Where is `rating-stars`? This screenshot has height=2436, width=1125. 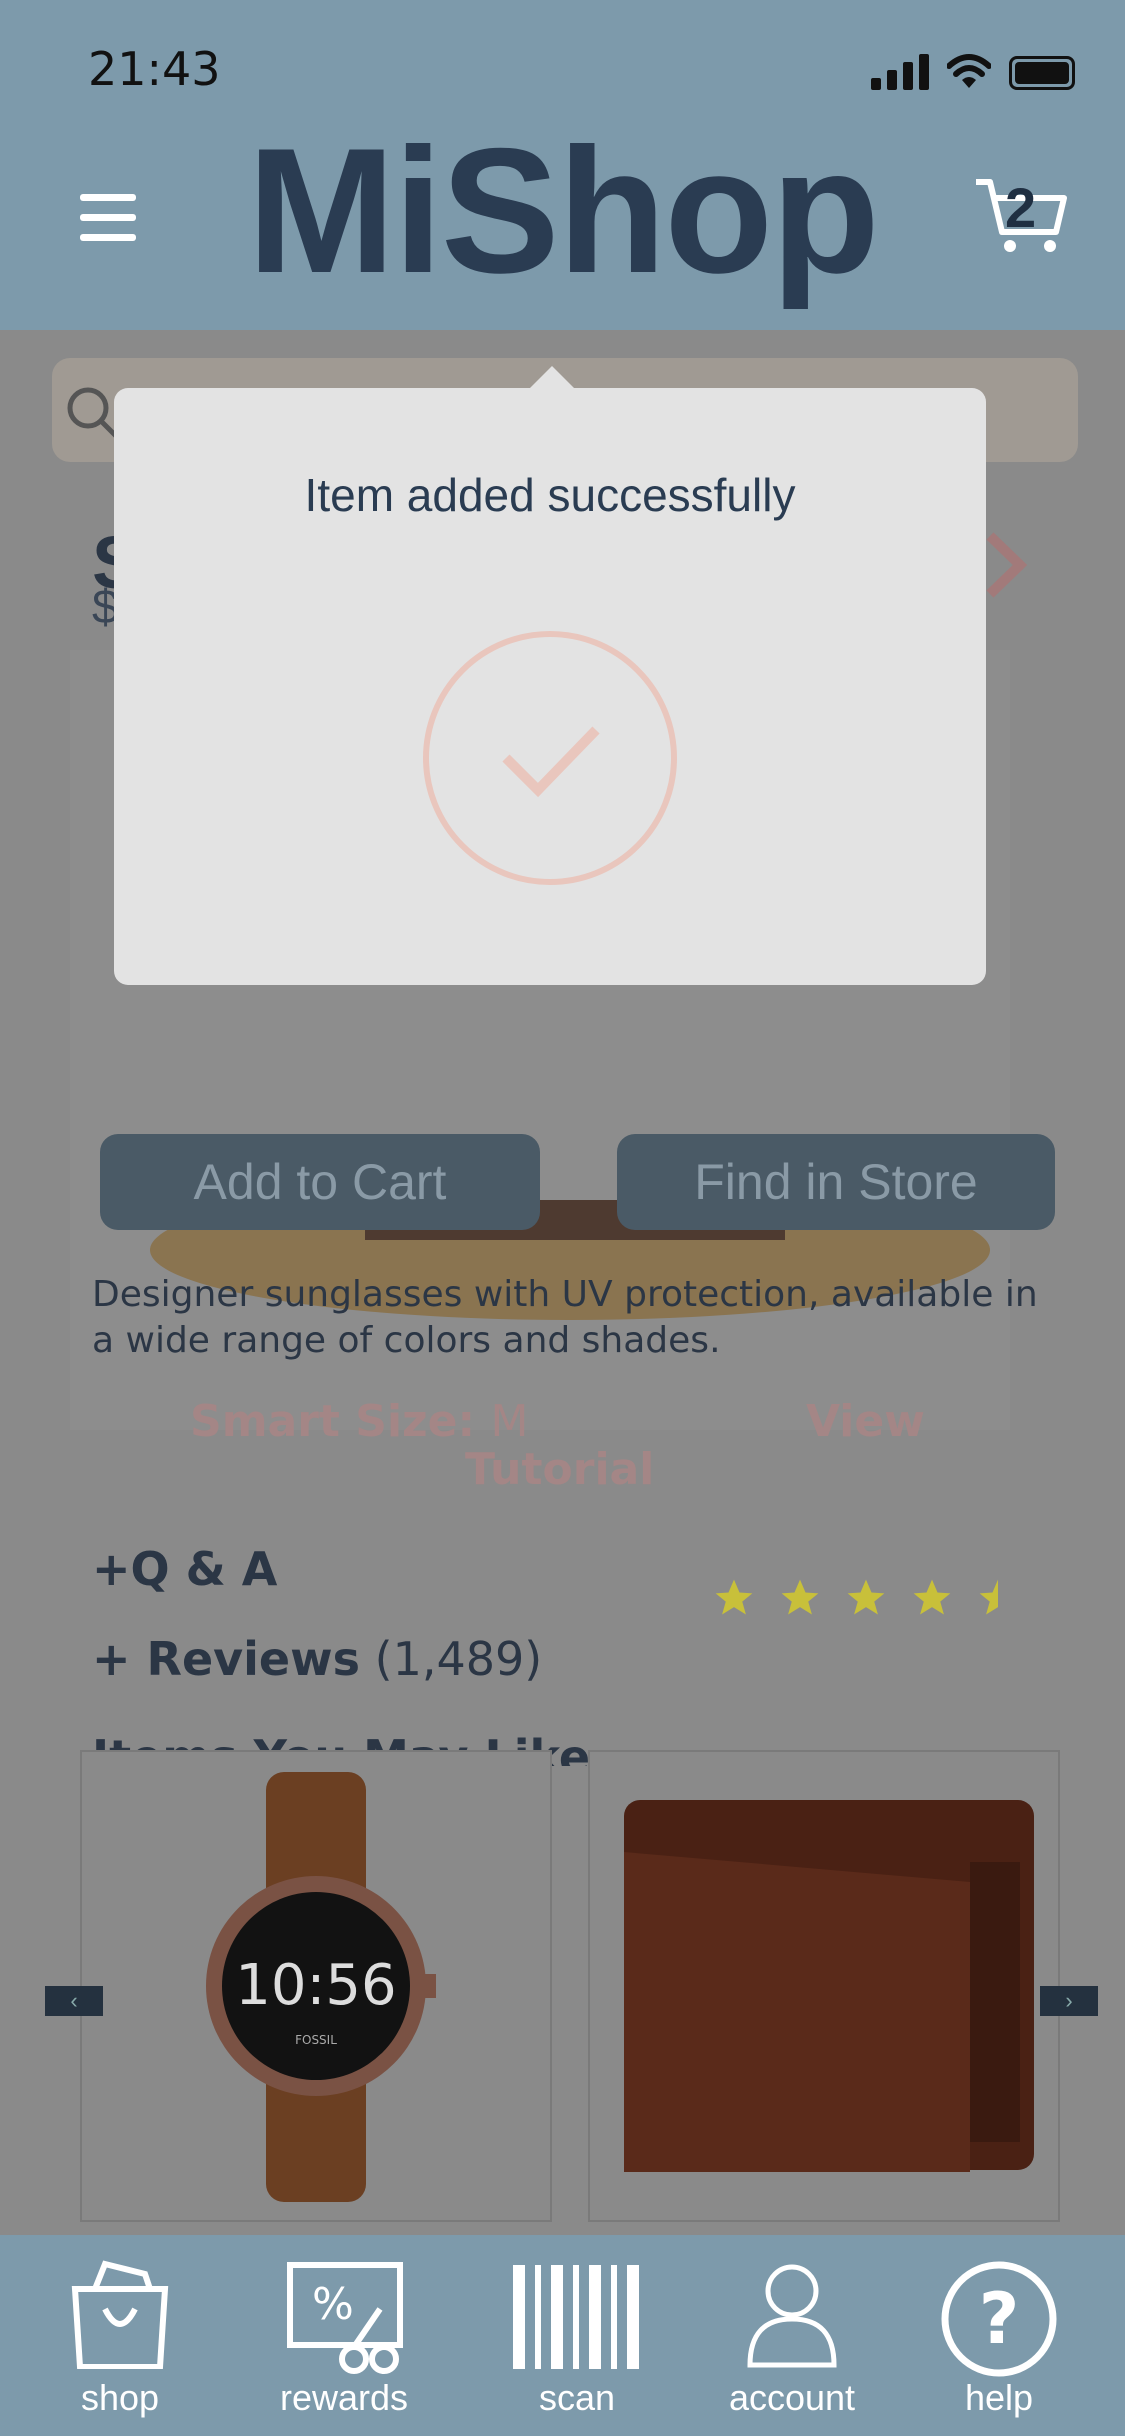
rating-stars is located at coordinates (866, 1598).